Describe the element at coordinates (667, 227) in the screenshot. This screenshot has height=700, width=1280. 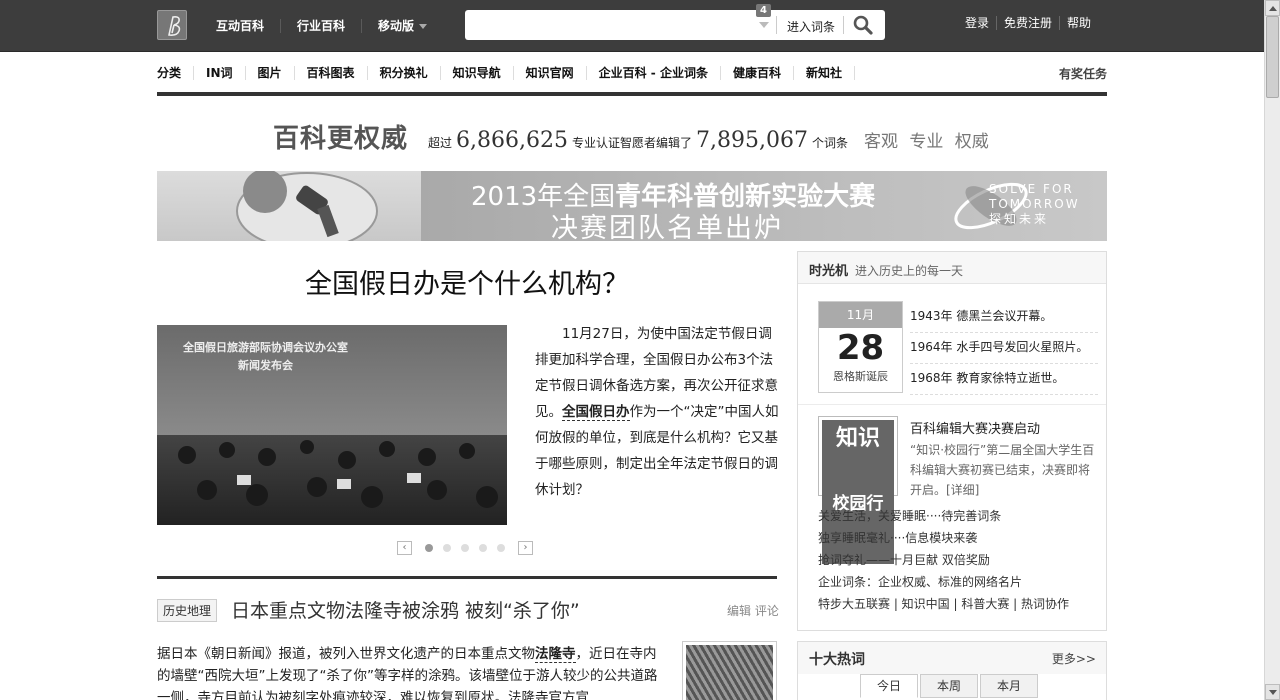
I see `banner-subheadline: 决赛团队名单出炉` at that location.